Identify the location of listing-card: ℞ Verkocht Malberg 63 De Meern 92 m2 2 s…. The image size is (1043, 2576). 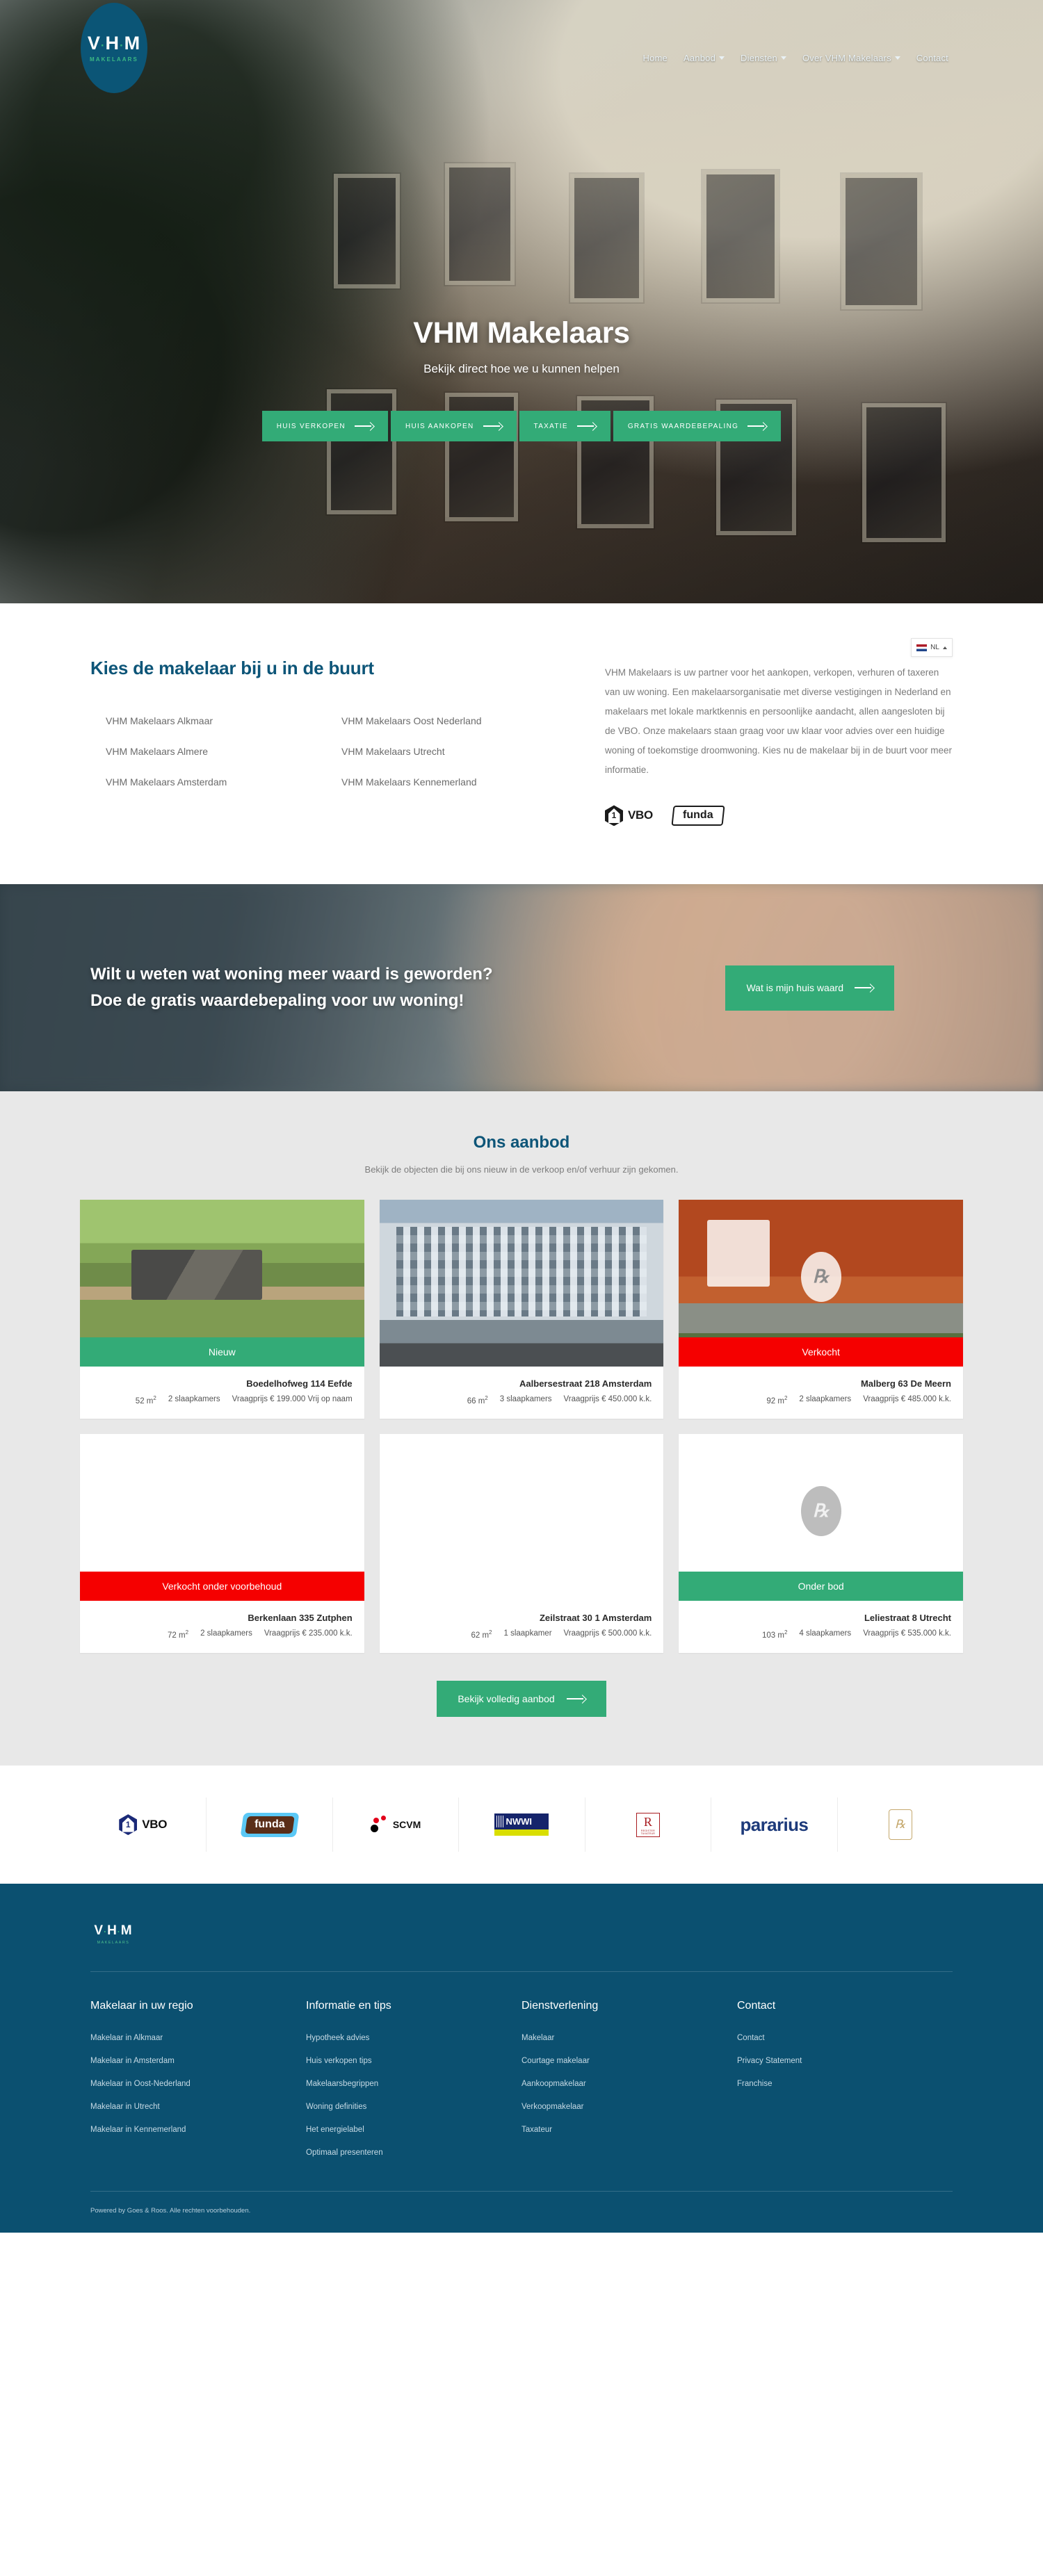
(821, 1309).